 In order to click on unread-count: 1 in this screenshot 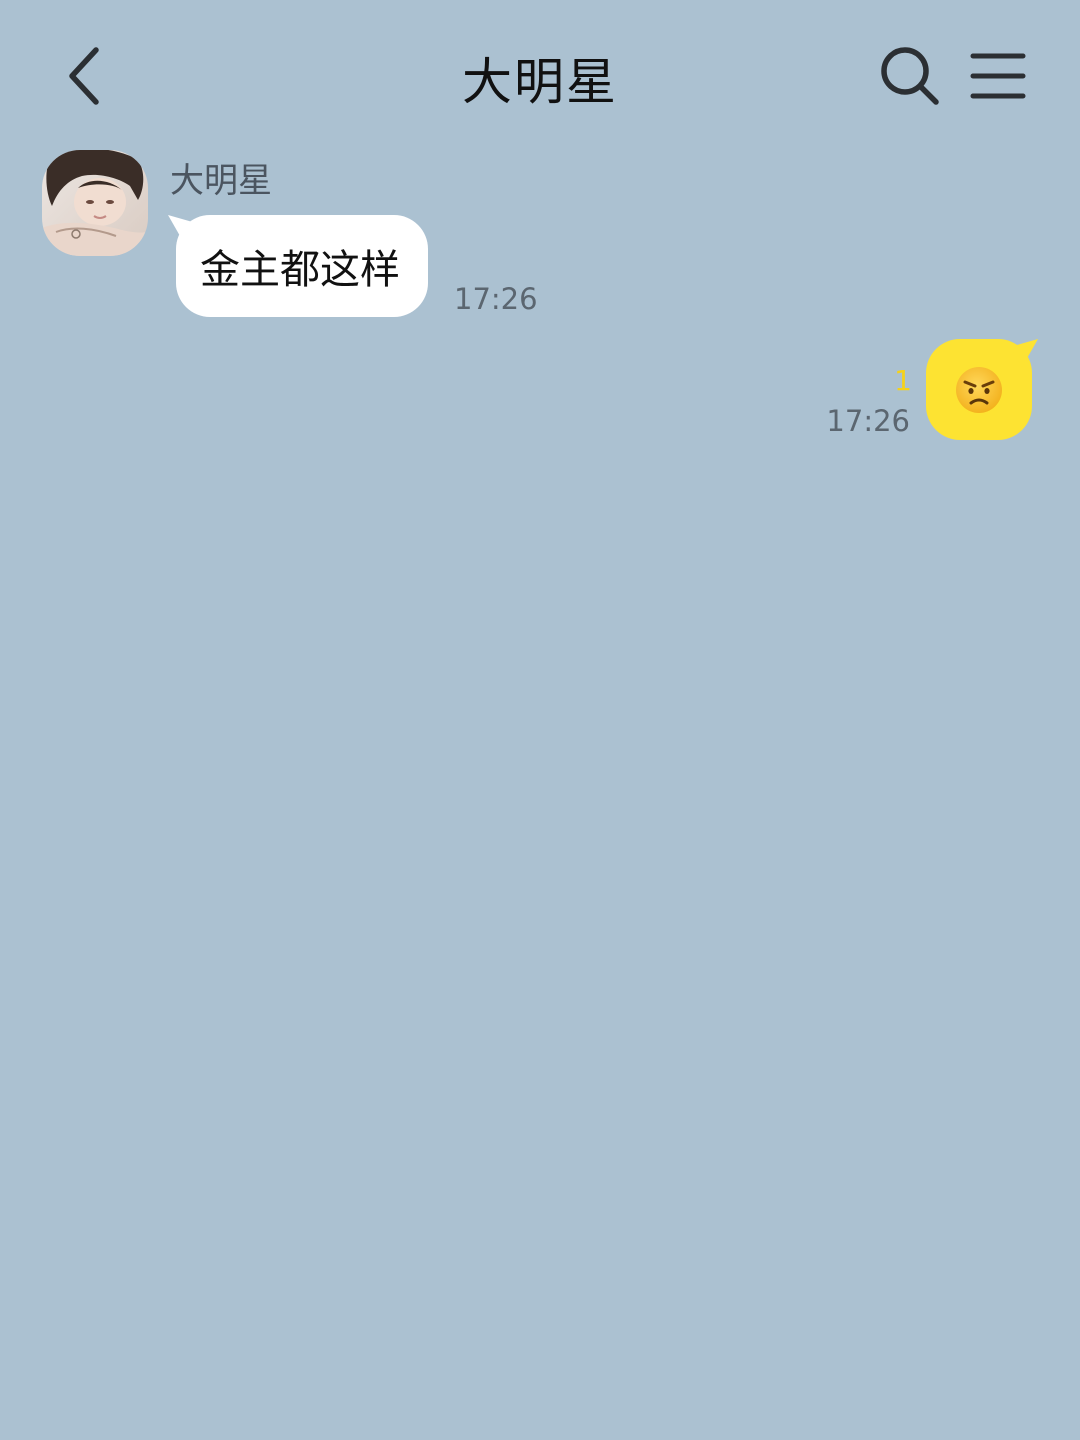, I will do `click(903, 380)`.